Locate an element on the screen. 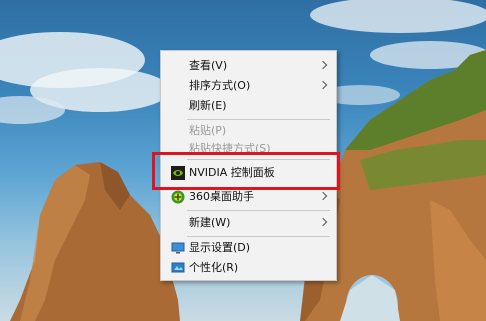 The height and width of the screenshot is (321, 486). menu-item-refresh: 刷新(E) is located at coordinates (248, 106).